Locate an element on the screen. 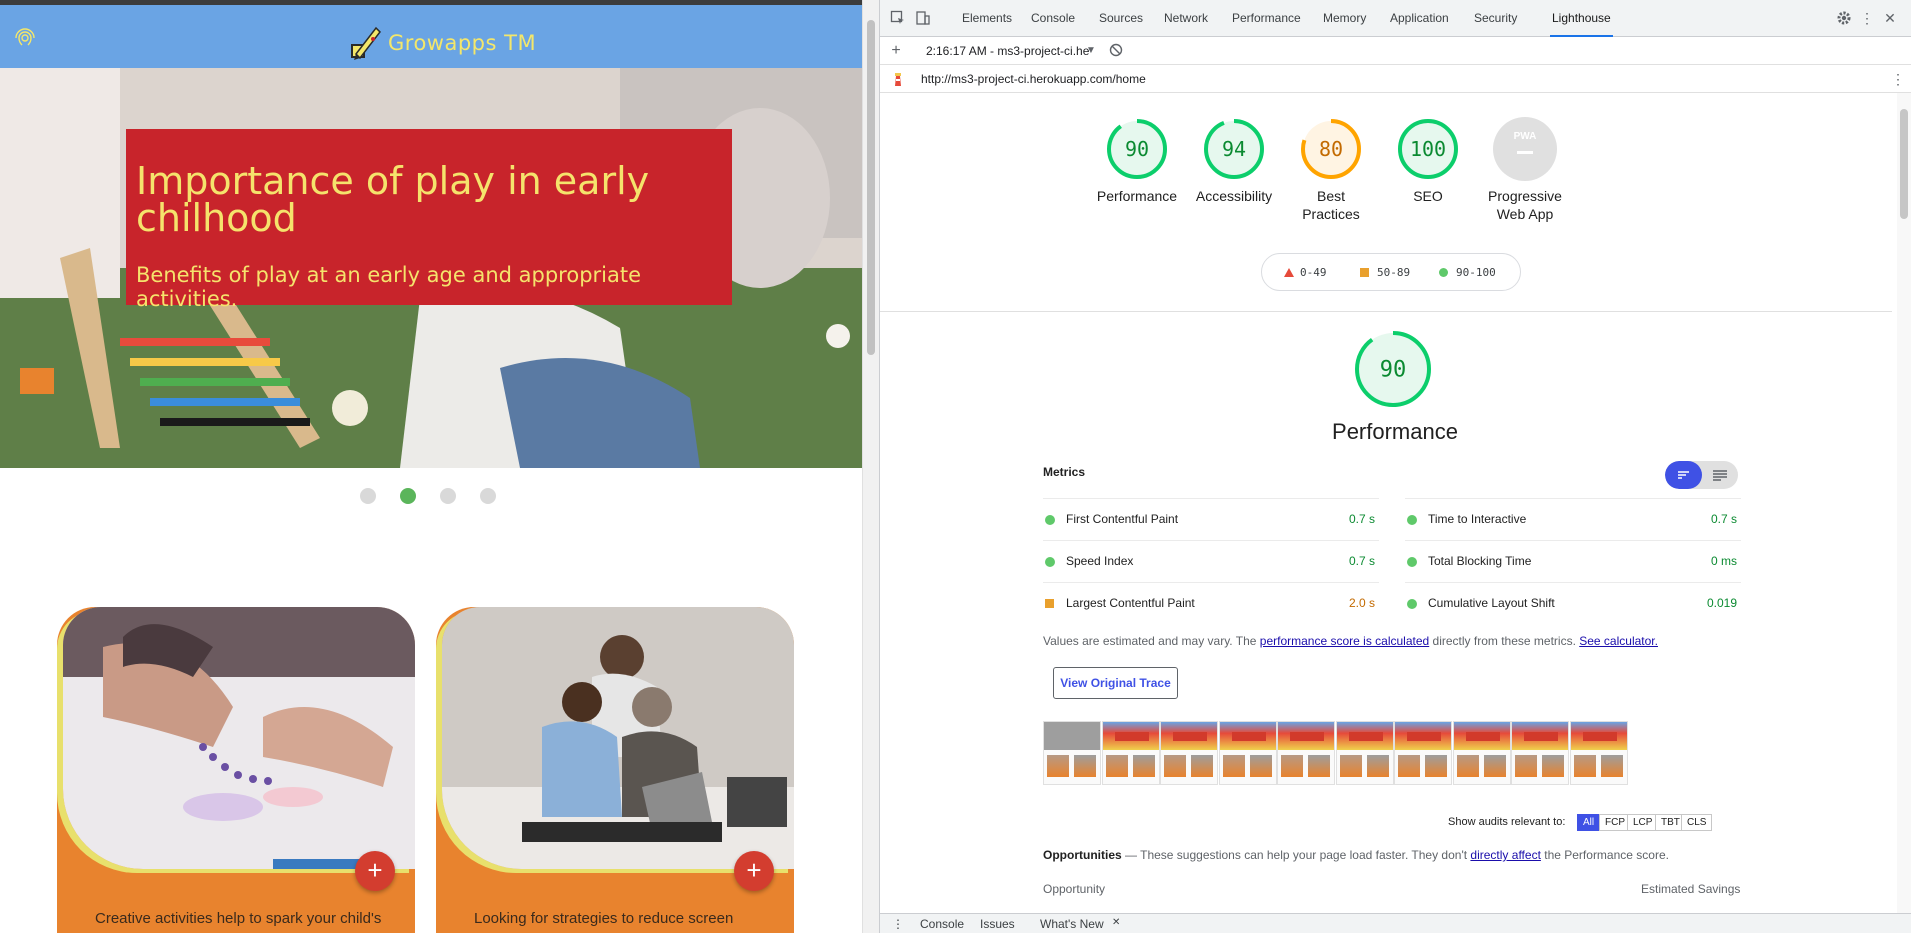 This screenshot has height=933, width=1911. tab-memory: Memory is located at coordinates (1344, 18).